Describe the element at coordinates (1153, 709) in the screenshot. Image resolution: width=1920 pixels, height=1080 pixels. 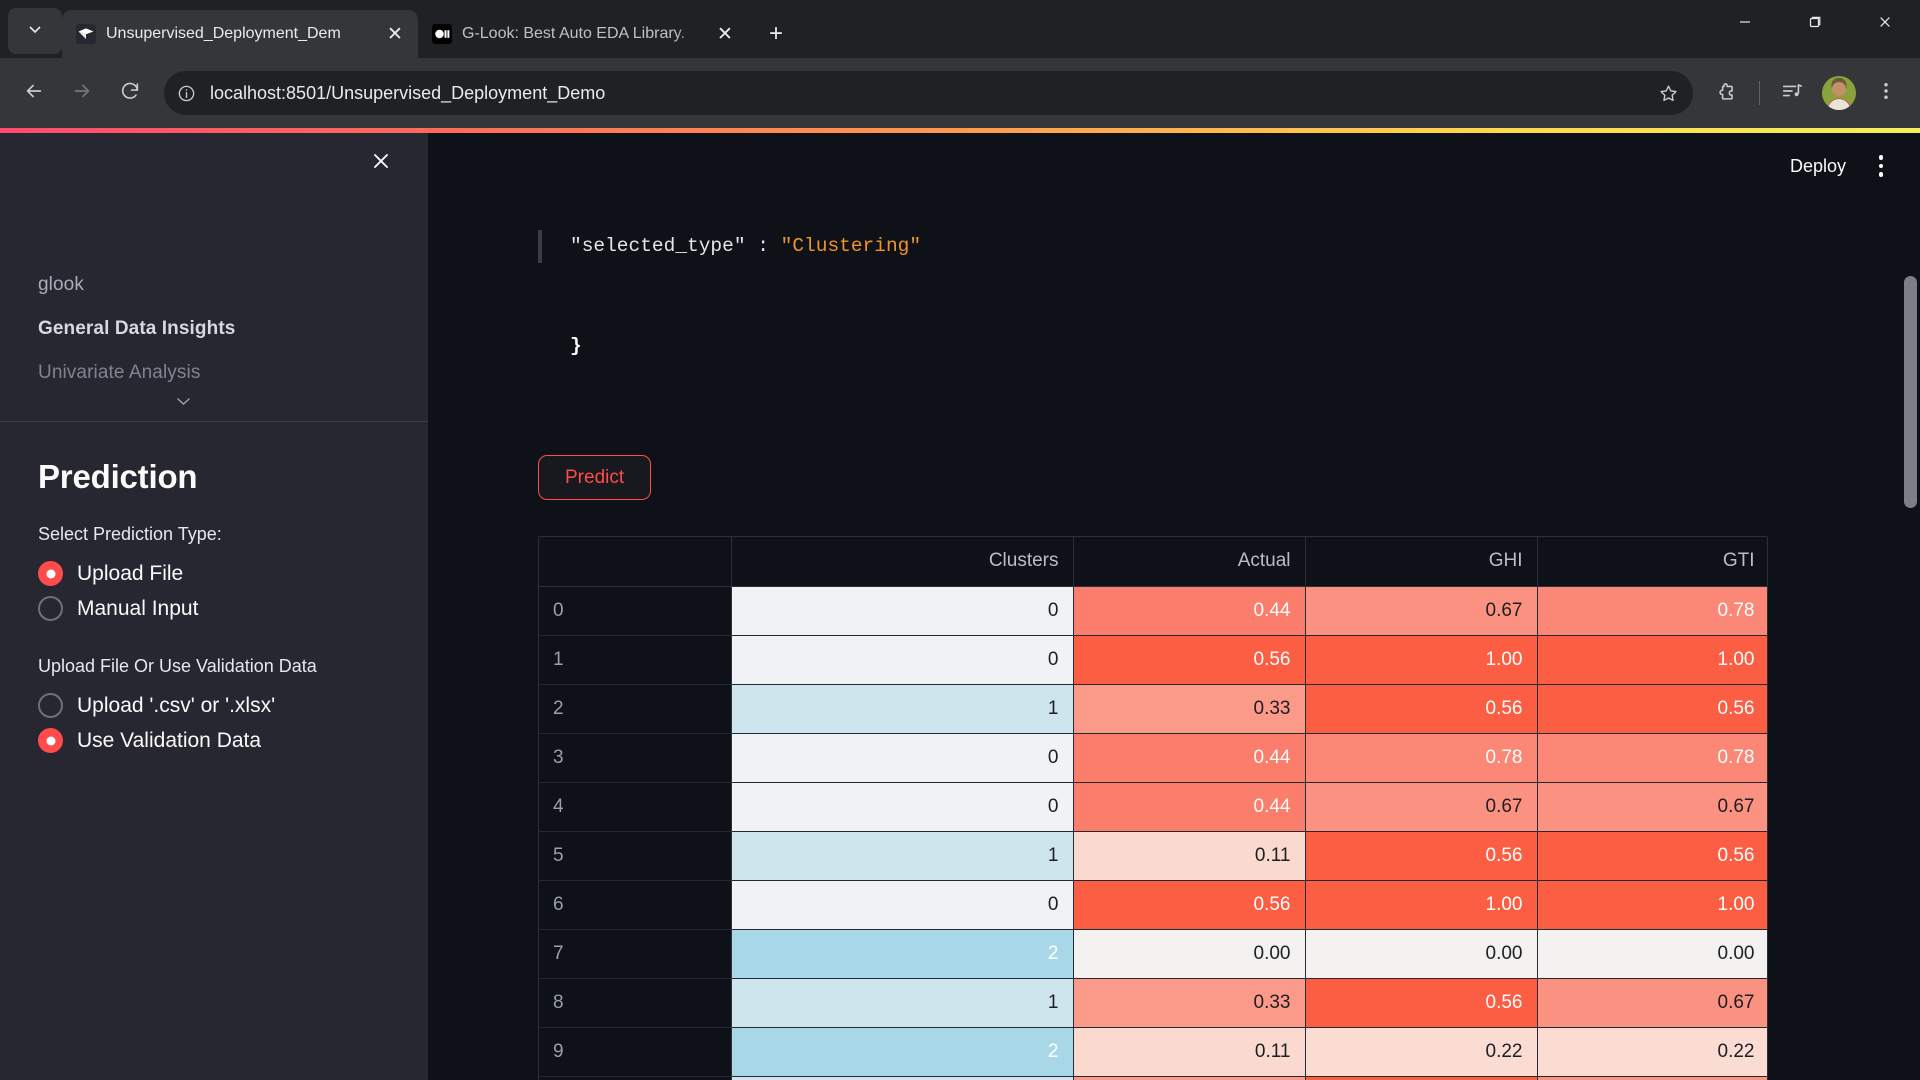
I see `table-row: 2 1 0.33 0.56 0.56` at that location.